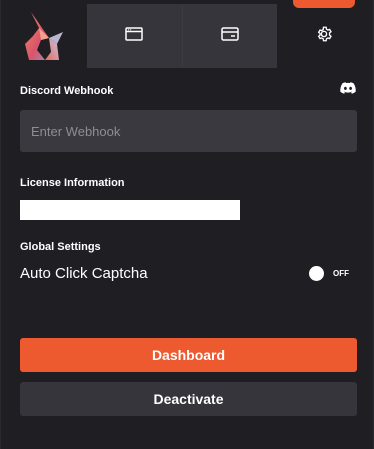 Image resolution: width=374 pixels, height=449 pixels. What do you see at coordinates (316, 273) in the screenshot?
I see `toggle-knob` at bounding box center [316, 273].